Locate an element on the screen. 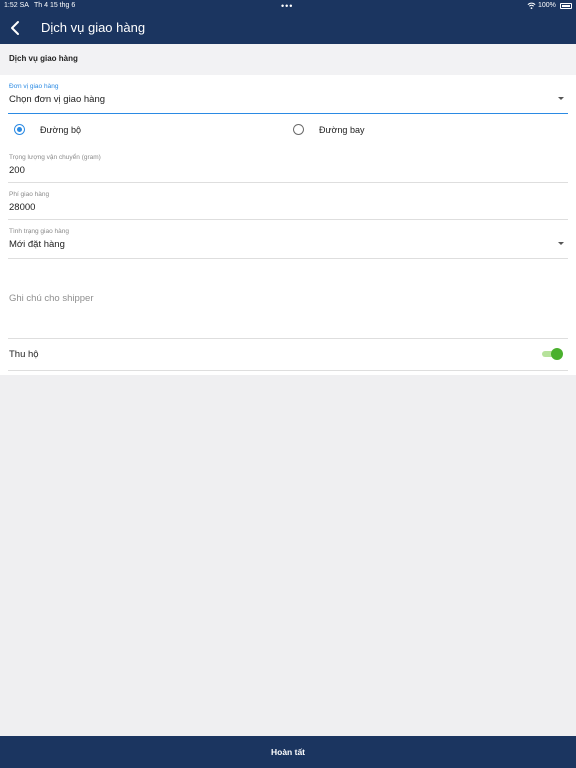 The width and height of the screenshot is (576, 768). shipper-note-field: Ghi chú cho shipper is located at coordinates (288, 299).